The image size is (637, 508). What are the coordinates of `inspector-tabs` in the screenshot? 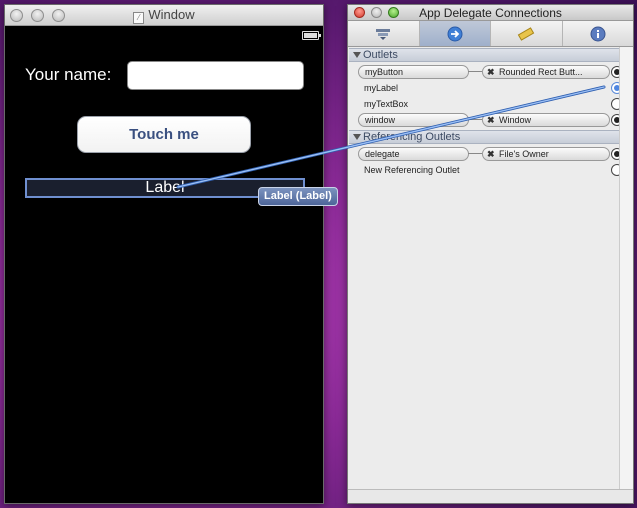 It's located at (490, 34).